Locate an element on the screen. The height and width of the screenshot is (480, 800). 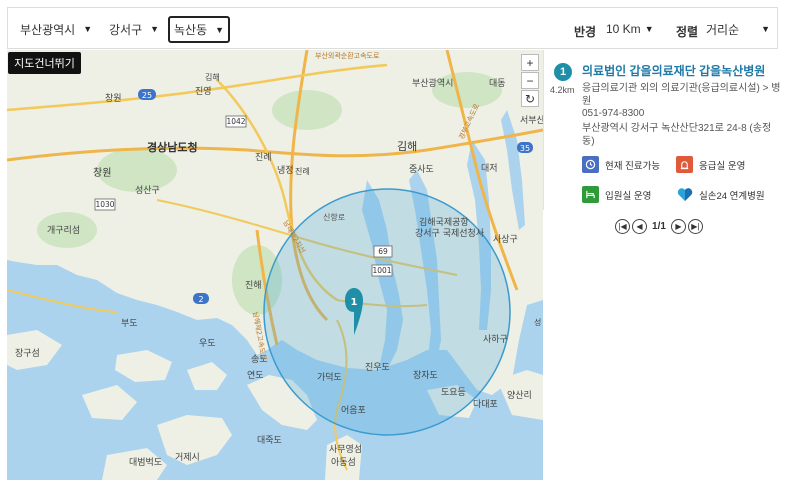
badge-er: 응급실 운영 is located at coordinates (710, 164).